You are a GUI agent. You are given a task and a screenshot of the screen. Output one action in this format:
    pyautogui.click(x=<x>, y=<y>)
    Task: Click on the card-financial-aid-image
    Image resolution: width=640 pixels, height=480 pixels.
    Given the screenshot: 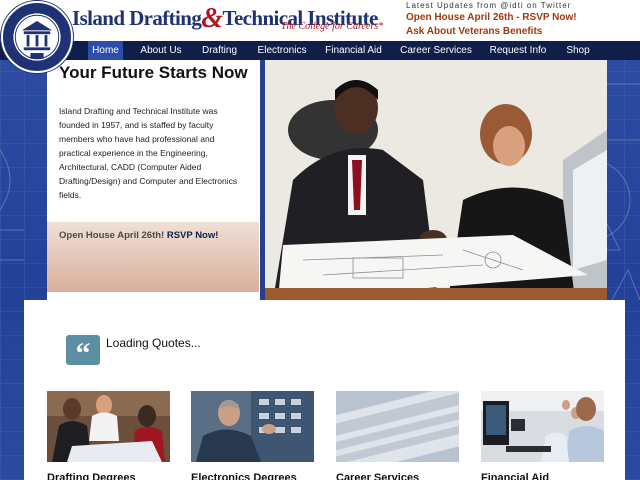 What is the action you would take?
    pyautogui.click(x=542, y=426)
    